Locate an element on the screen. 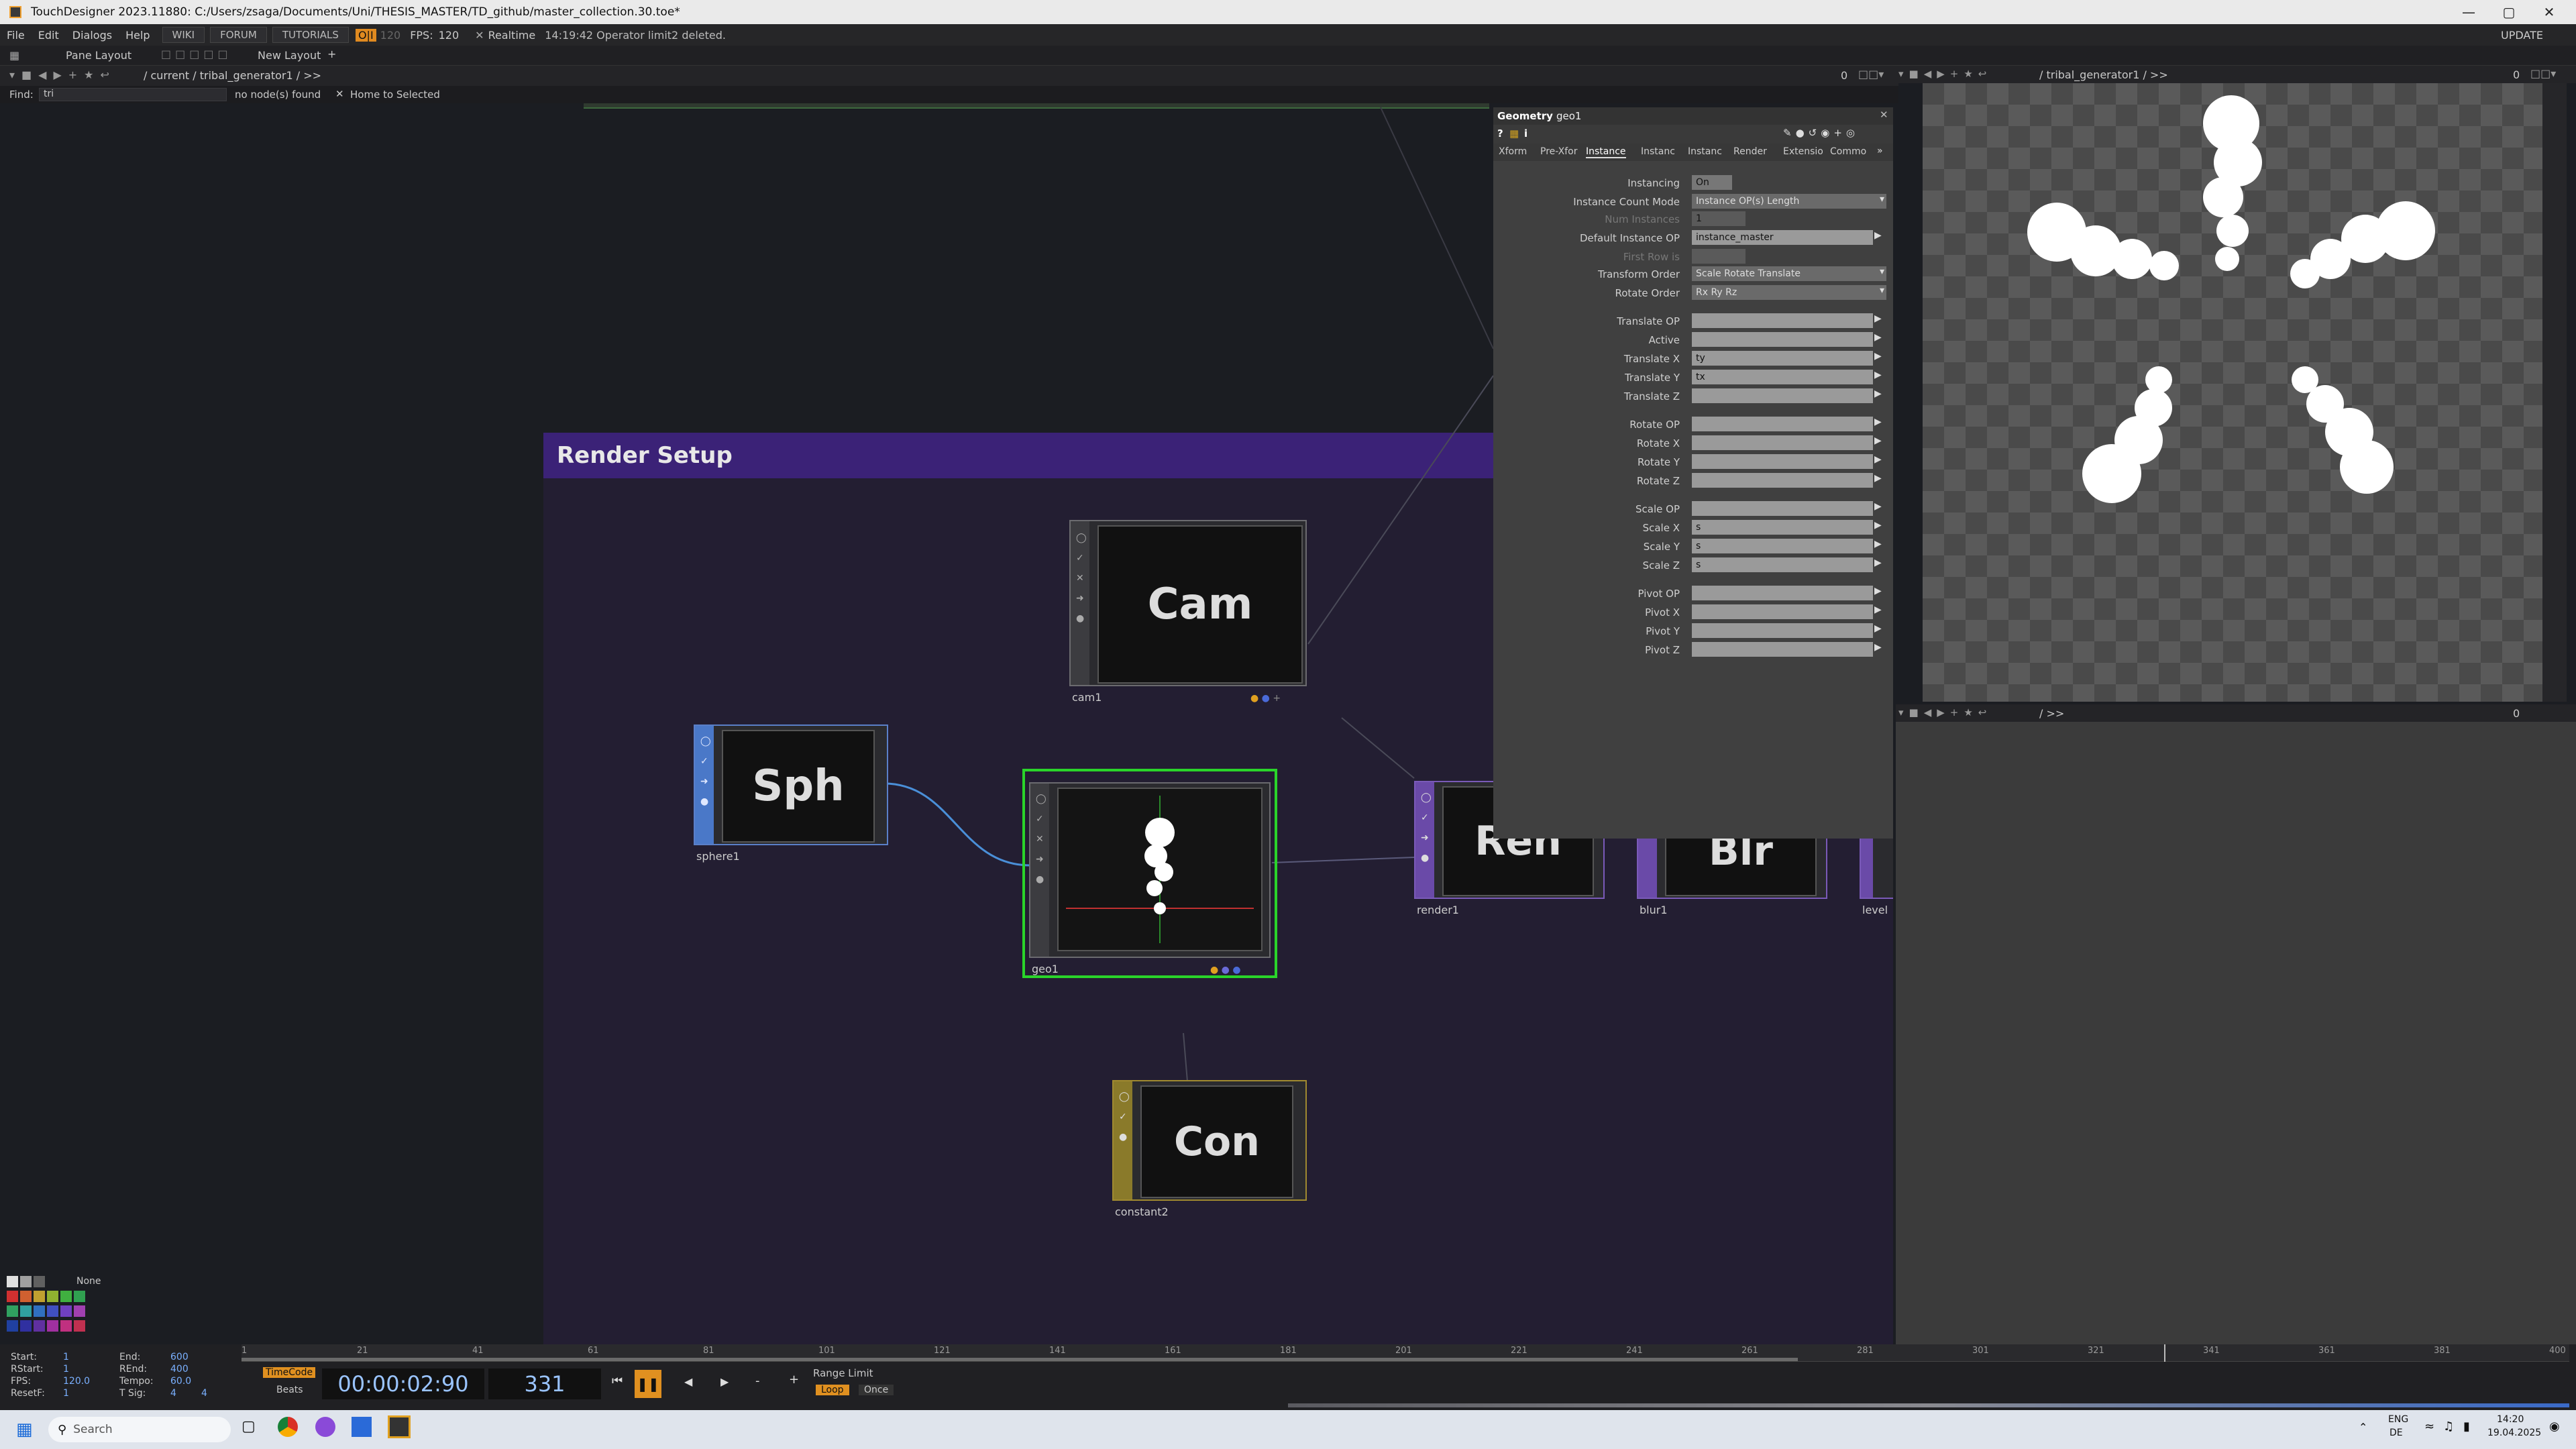 Image resolution: width=2576 pixels, height=1449 pixels. tab-xform: Xform is located at coordinates (1513, 151).